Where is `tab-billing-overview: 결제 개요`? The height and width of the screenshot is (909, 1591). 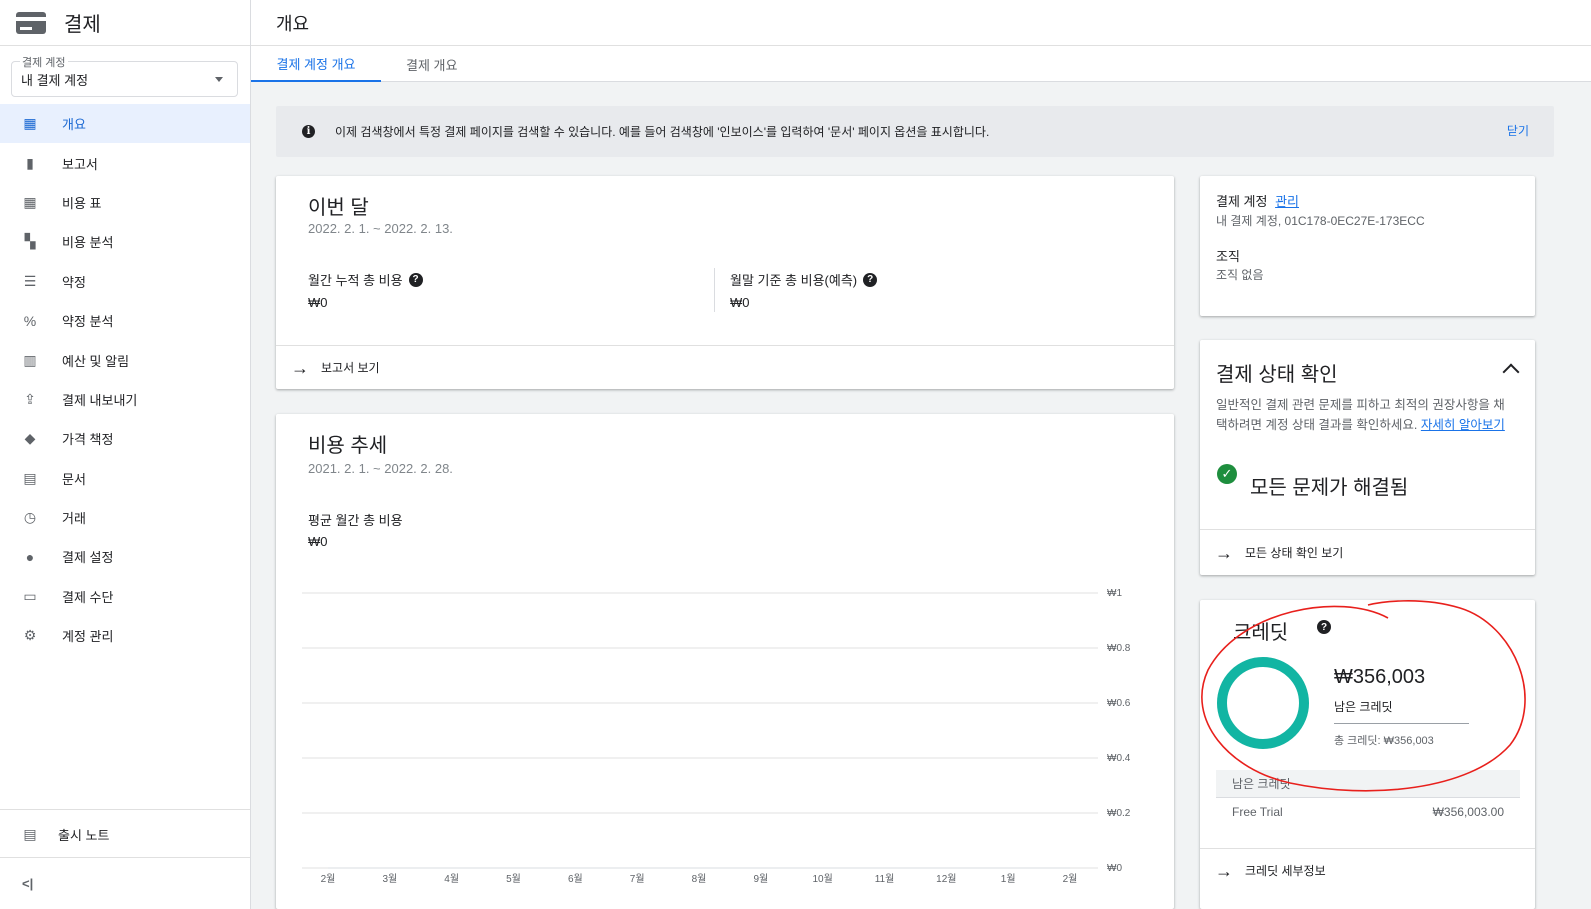
tab-billing-overview: 결제 개요 is located at coordinates (431, 64).